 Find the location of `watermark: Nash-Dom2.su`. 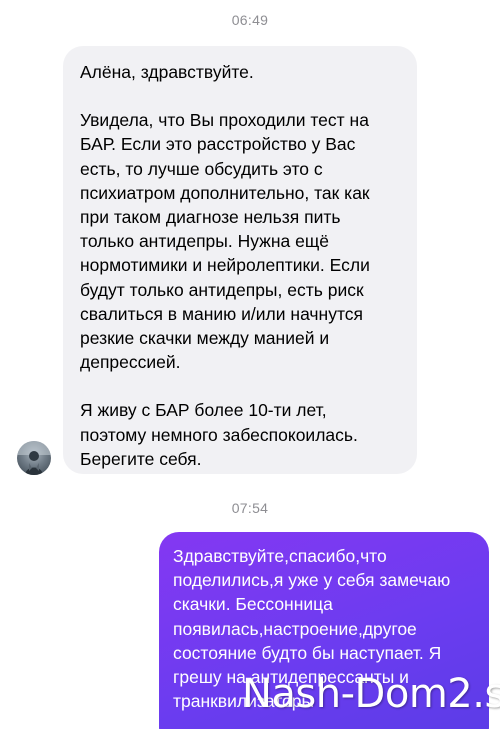

watermark: Nash-Dom2.su is located at coordinates (371, 694).